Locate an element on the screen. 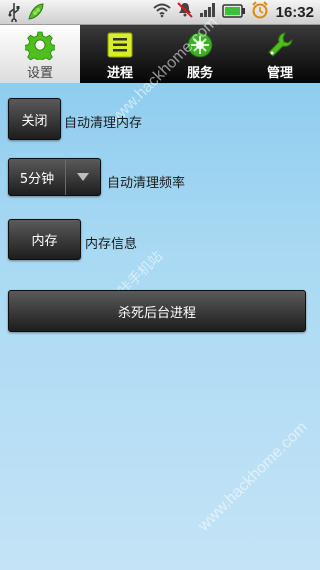 Image resolution: width=320 pixels, height=570 pixels. wifi-icon is located at coordinates (161, 12).